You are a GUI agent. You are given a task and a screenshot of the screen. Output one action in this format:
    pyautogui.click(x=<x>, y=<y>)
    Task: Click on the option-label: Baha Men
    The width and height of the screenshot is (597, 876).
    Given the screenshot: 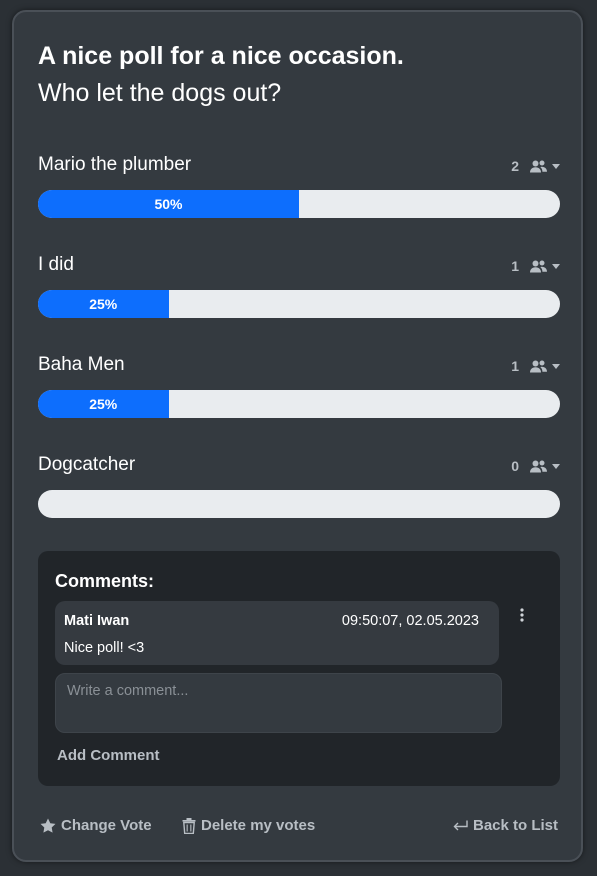 What is the action you would take?
    pyautogui.click(x=81, y=364)
    